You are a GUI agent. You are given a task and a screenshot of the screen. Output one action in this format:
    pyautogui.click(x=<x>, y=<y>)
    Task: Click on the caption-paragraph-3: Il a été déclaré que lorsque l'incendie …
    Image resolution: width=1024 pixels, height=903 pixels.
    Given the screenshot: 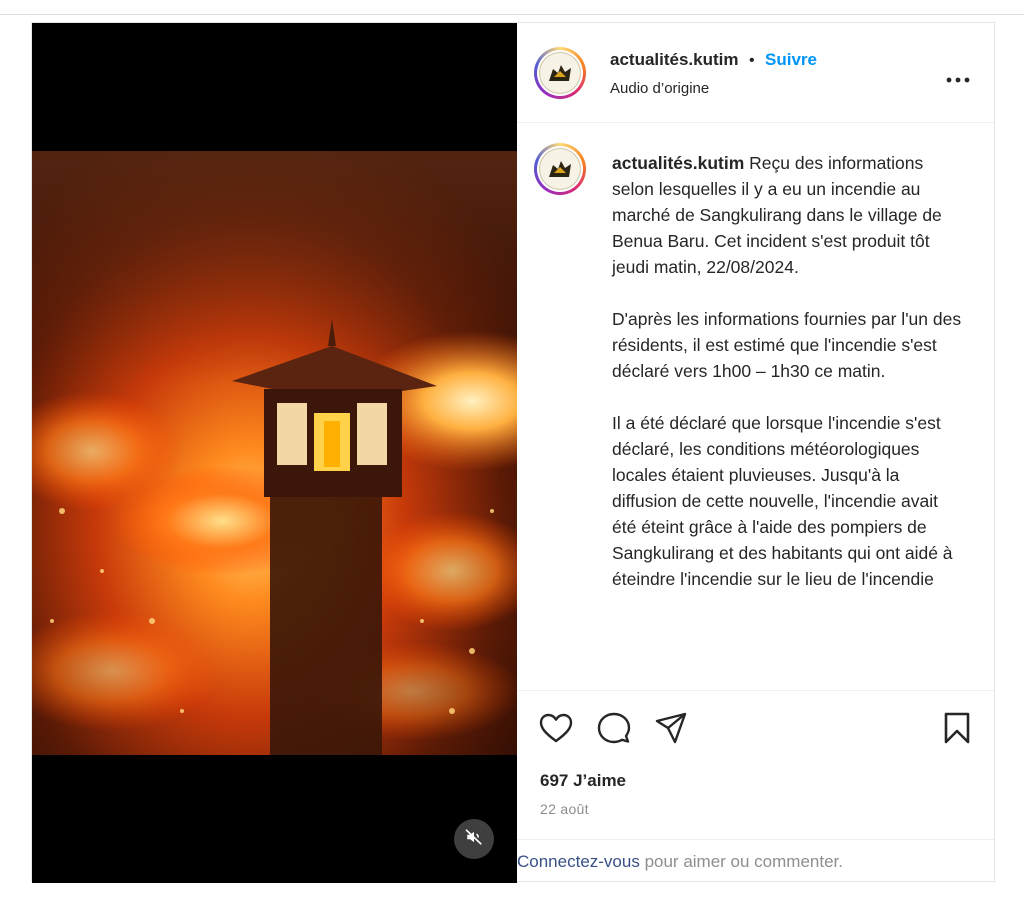 What is the action you would take?
    pyautogui.click(x=782, y=501)
    